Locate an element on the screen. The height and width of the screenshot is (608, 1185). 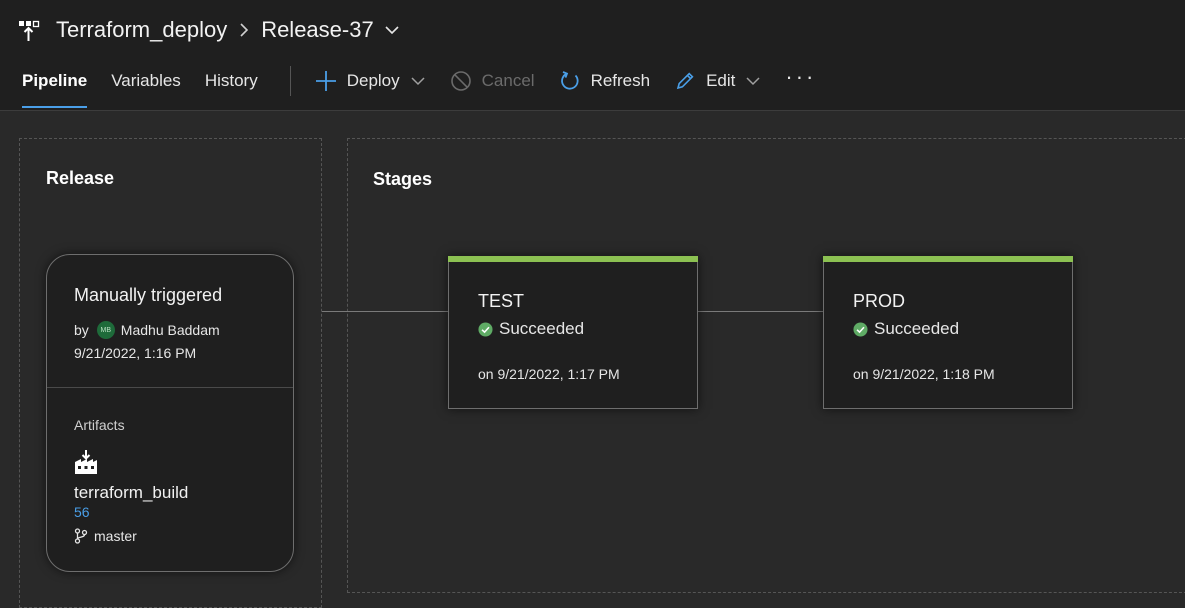
cancel-button: Cancel is located at coordinates (492, 81).